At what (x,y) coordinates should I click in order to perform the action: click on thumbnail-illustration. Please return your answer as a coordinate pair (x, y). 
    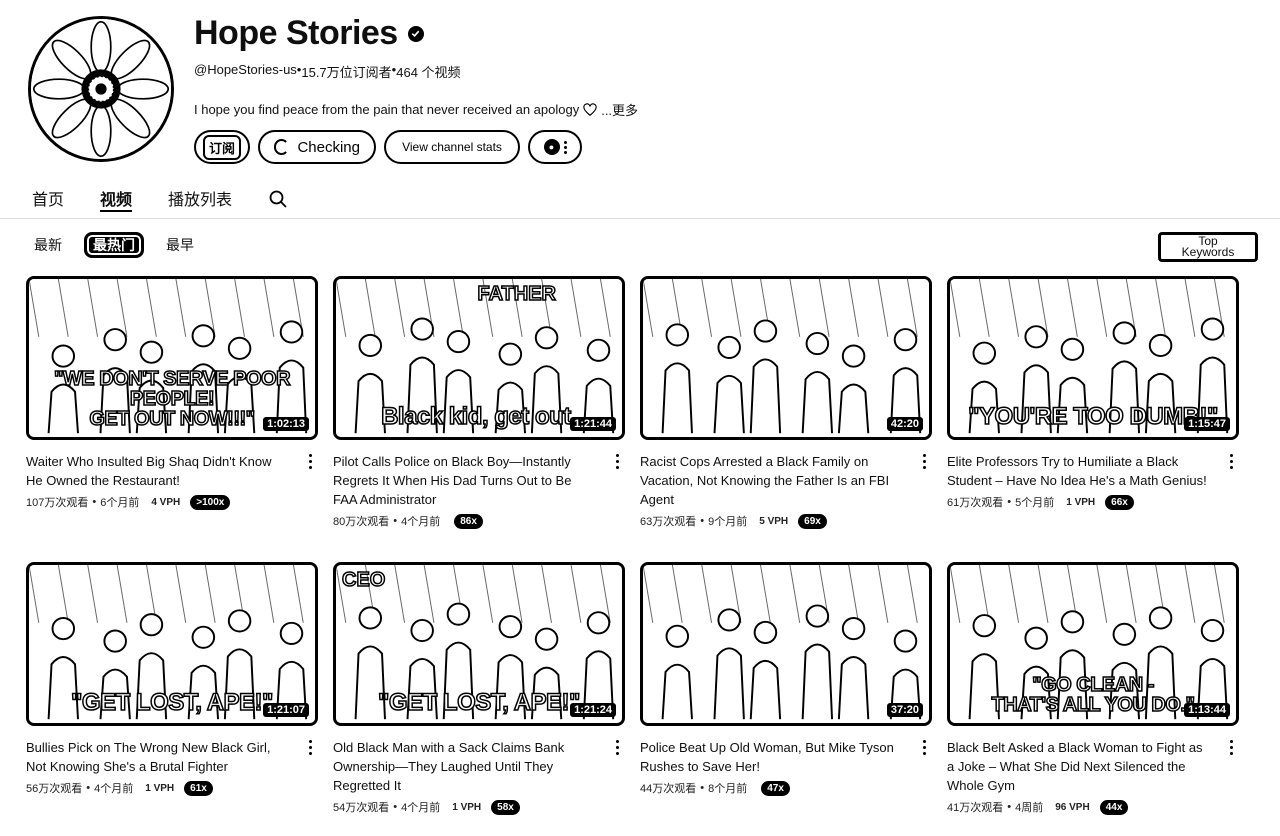
    Looking at the image, I should click on (786, 644).